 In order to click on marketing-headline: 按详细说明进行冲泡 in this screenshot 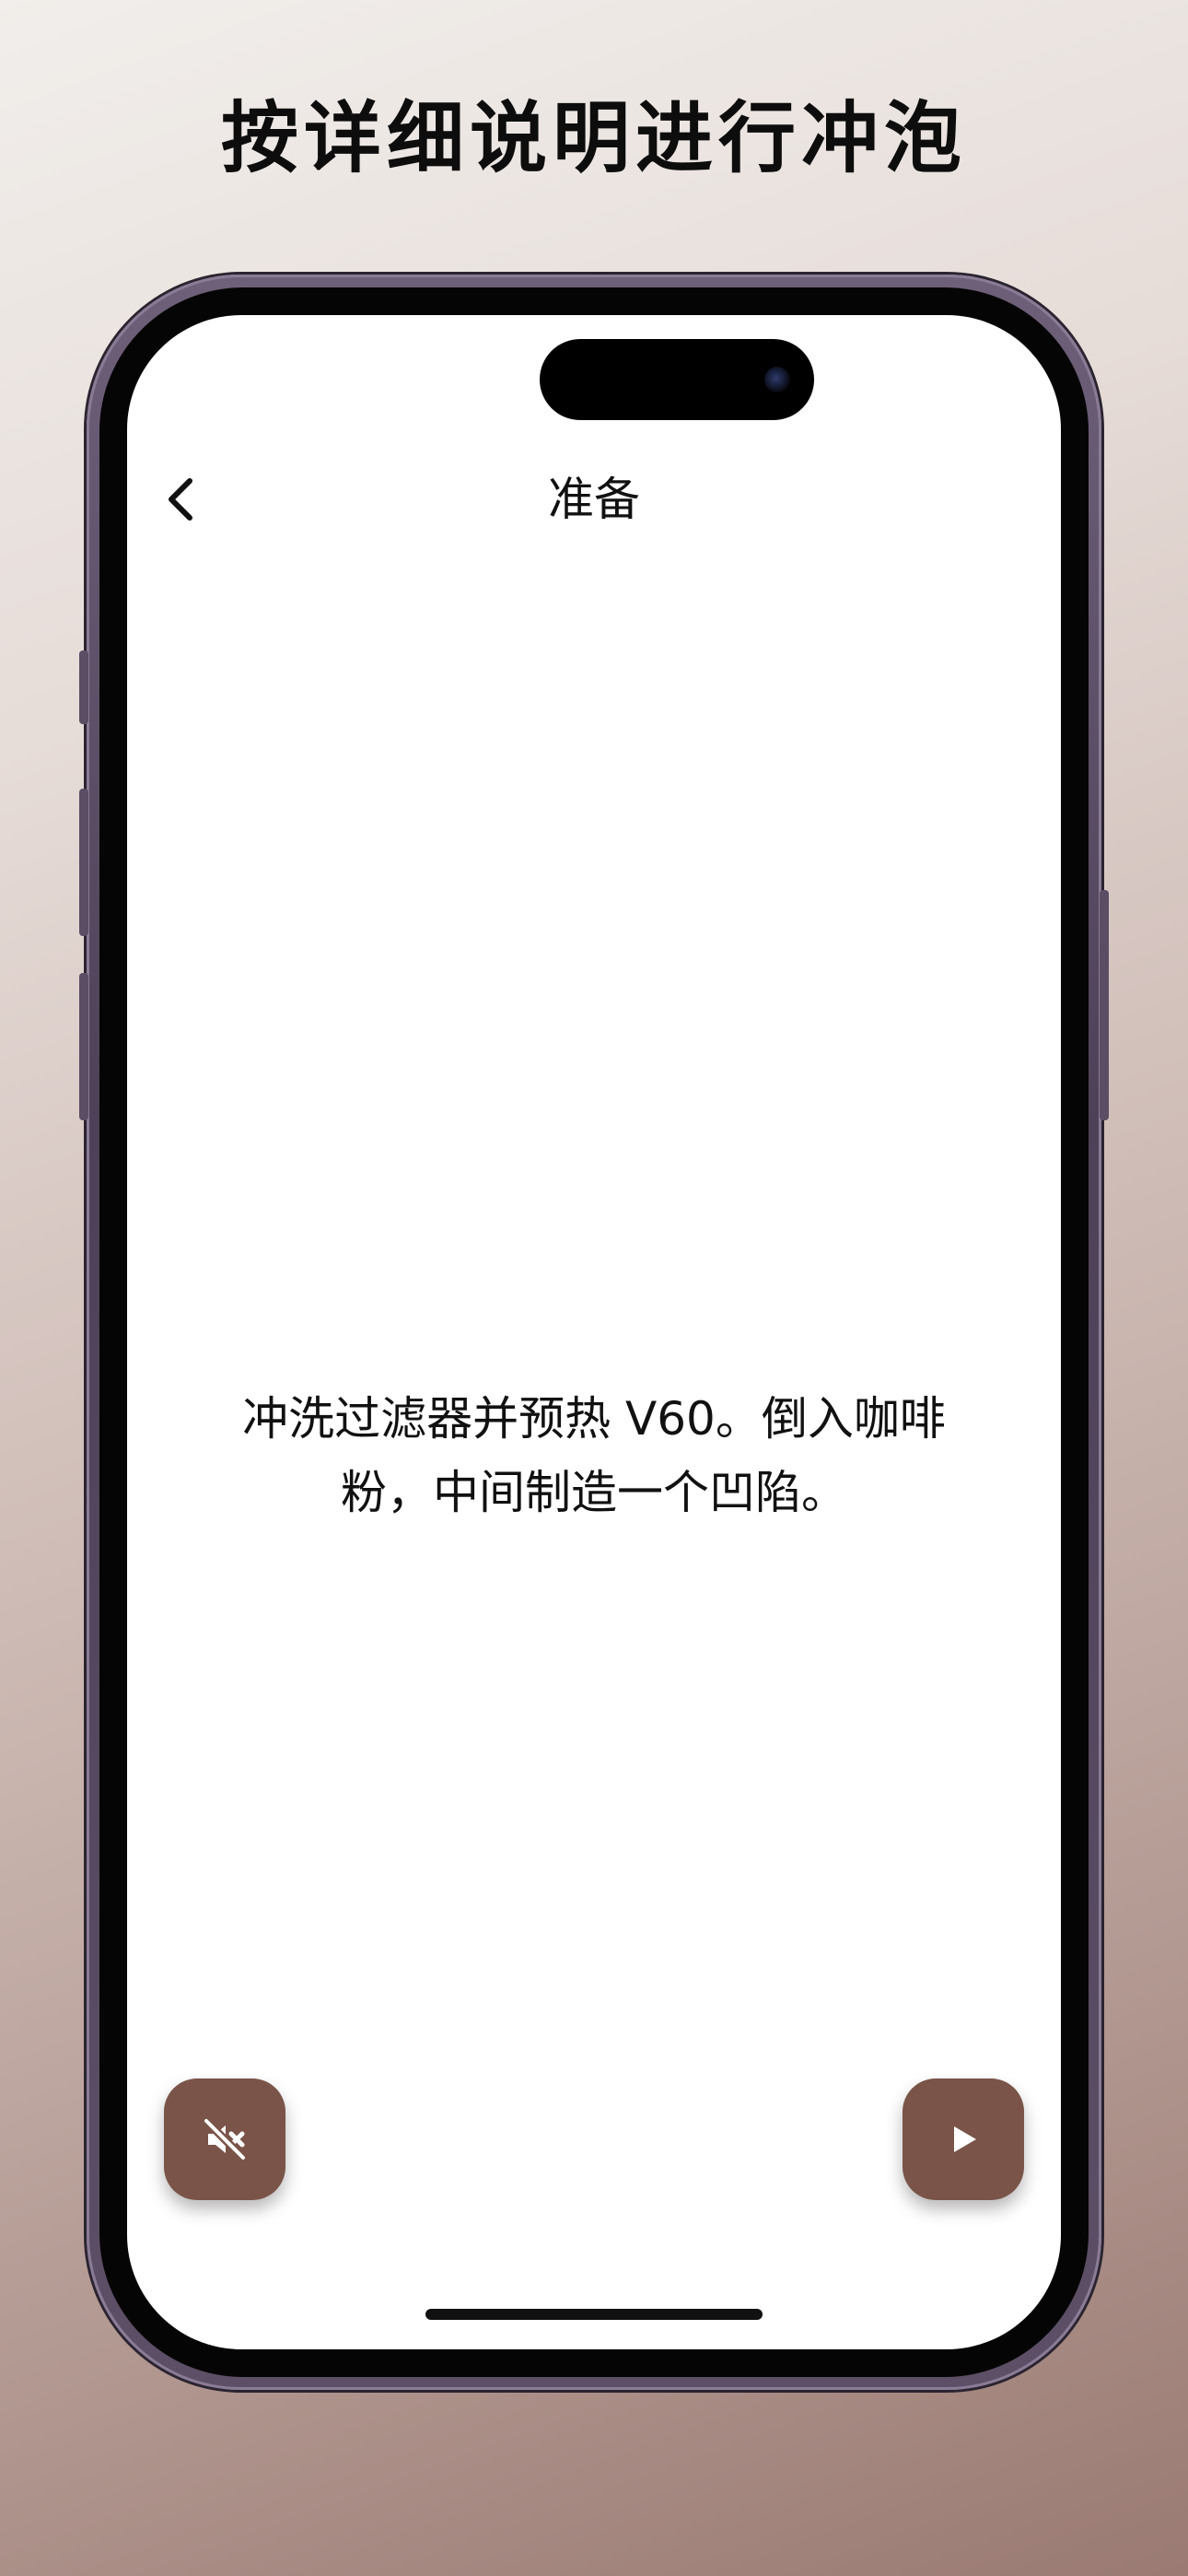, I will do `click(593, 137)`.